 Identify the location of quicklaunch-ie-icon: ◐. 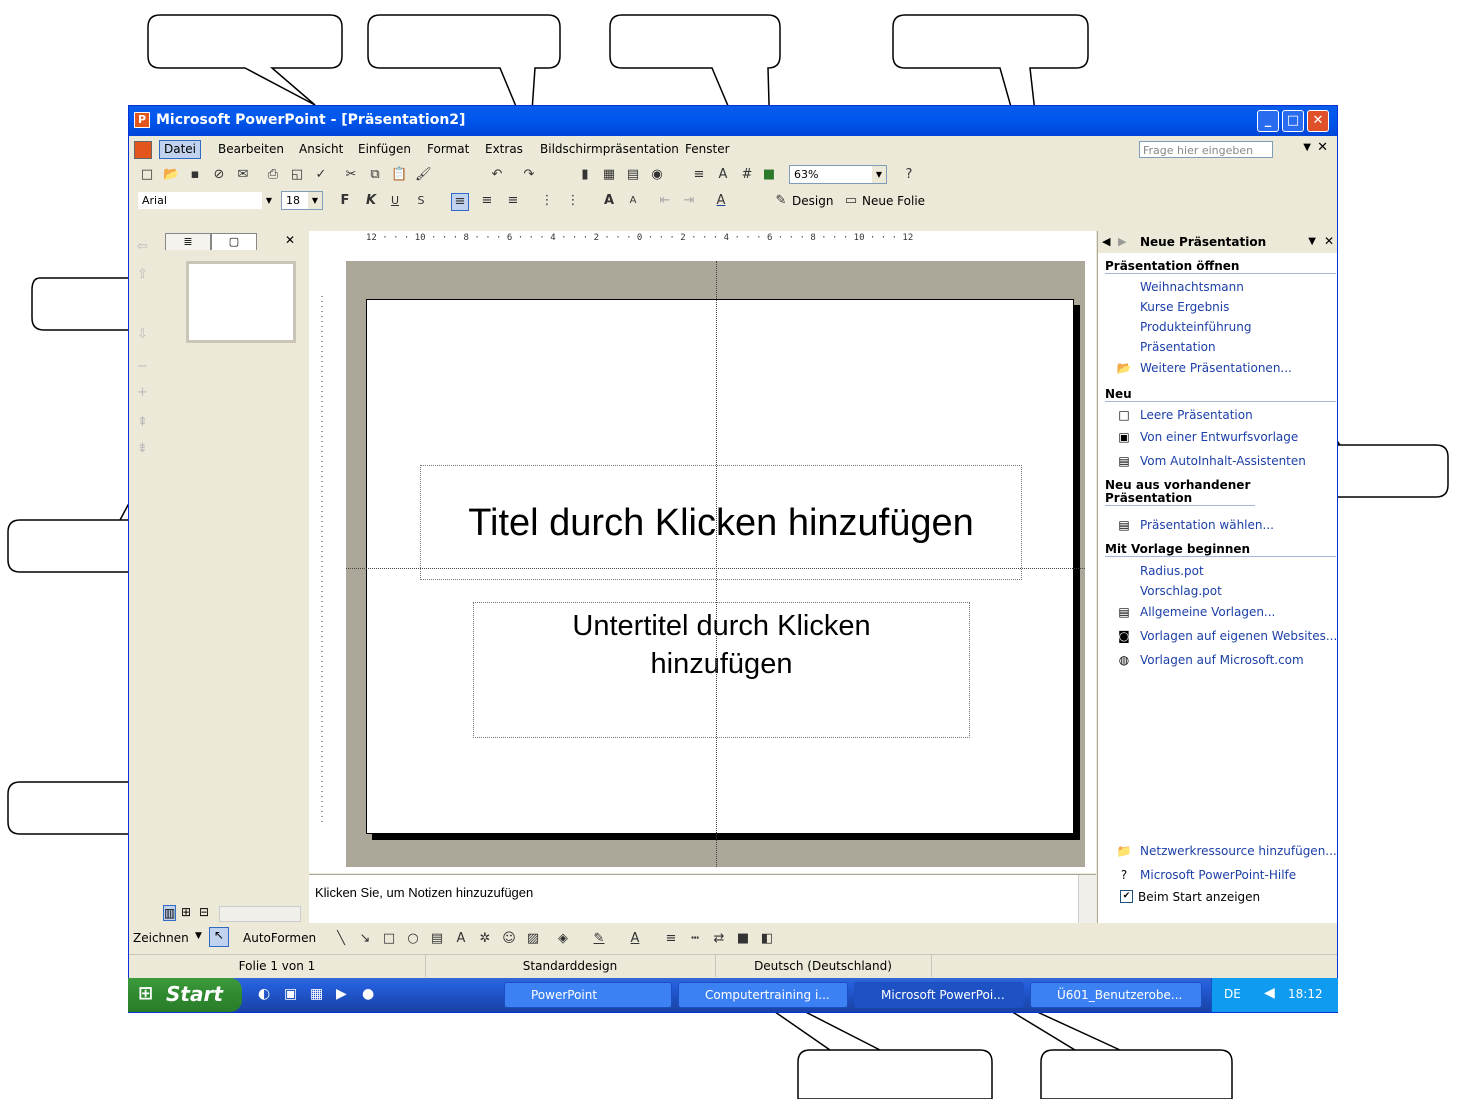
(264, 994).